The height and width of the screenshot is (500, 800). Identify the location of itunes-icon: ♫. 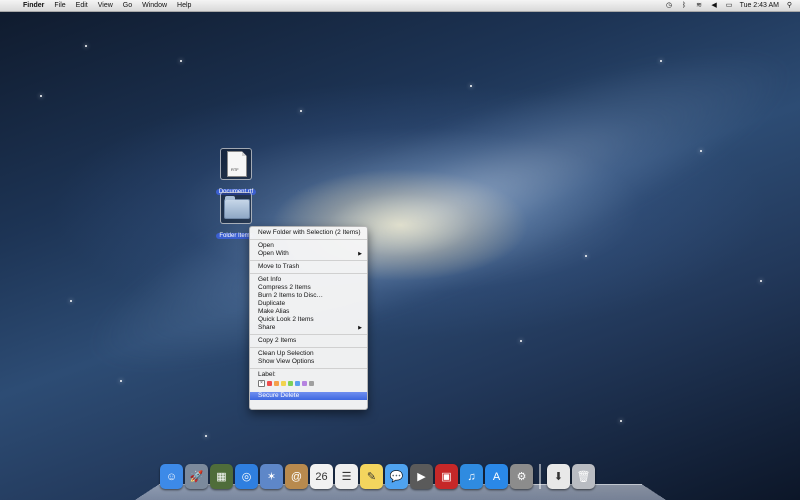
(471, 476).